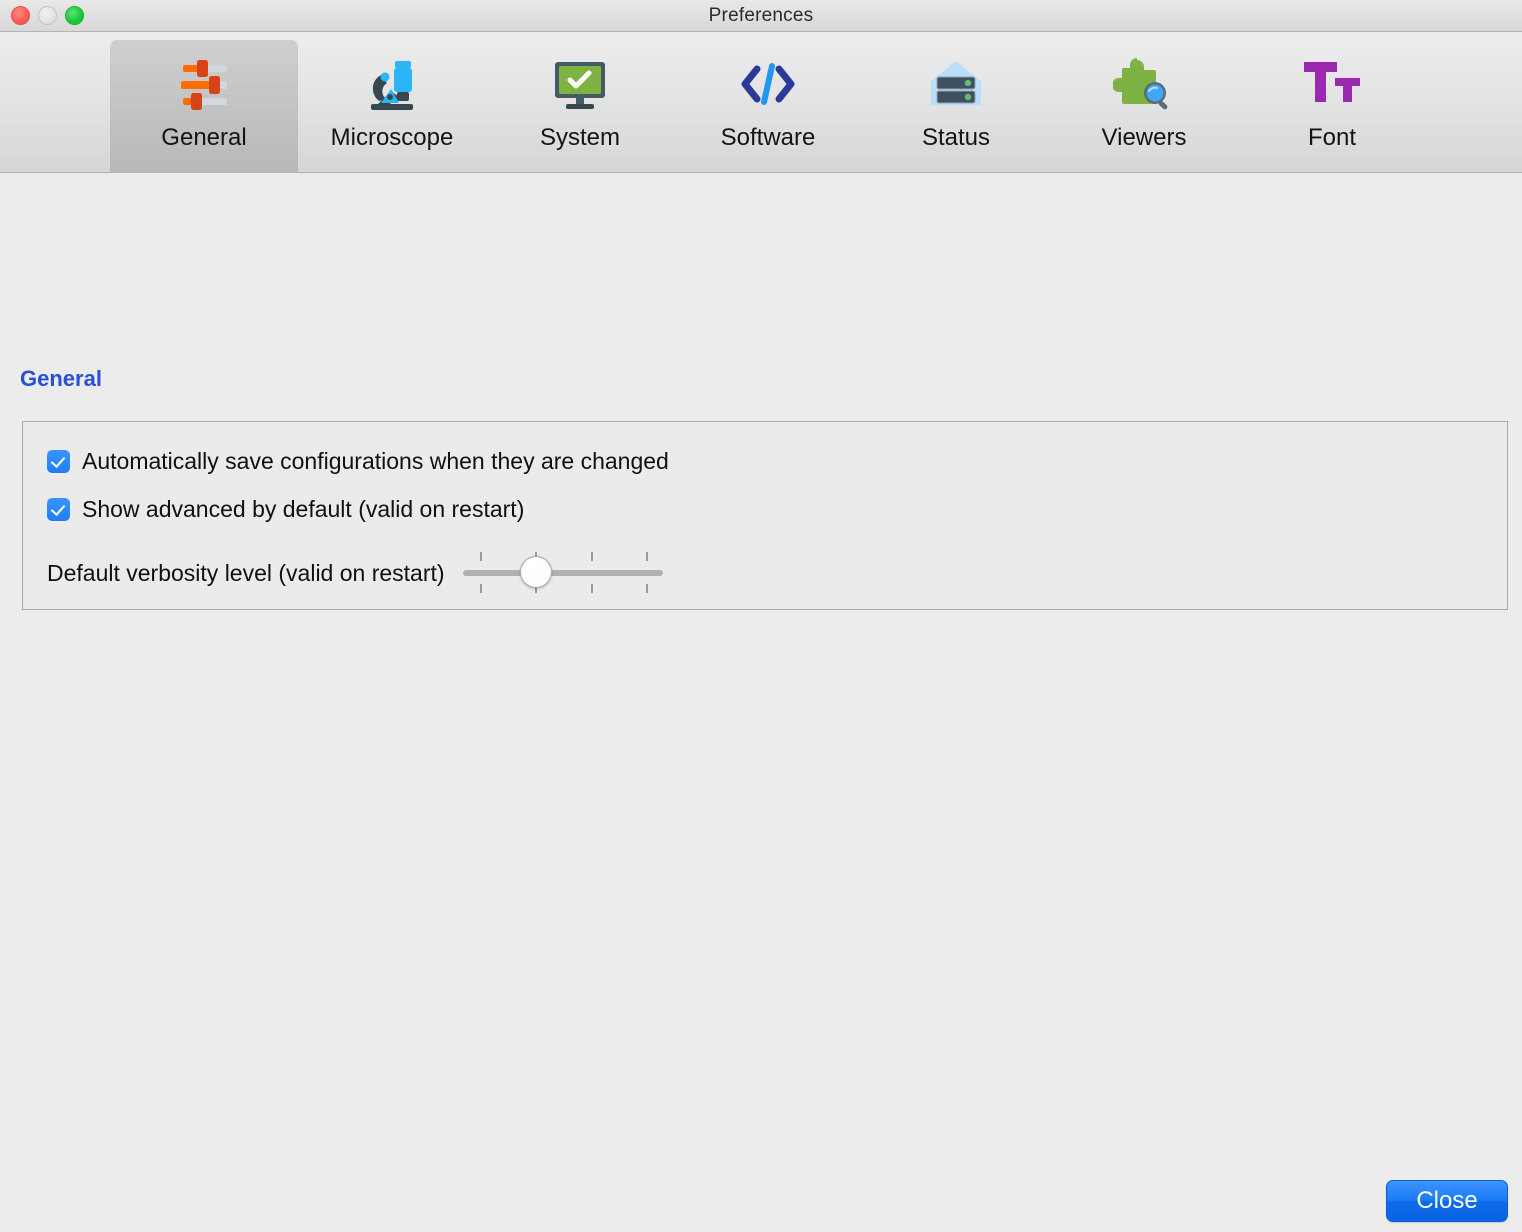  I want to click on window-title: Preferences, so click(761, 15).